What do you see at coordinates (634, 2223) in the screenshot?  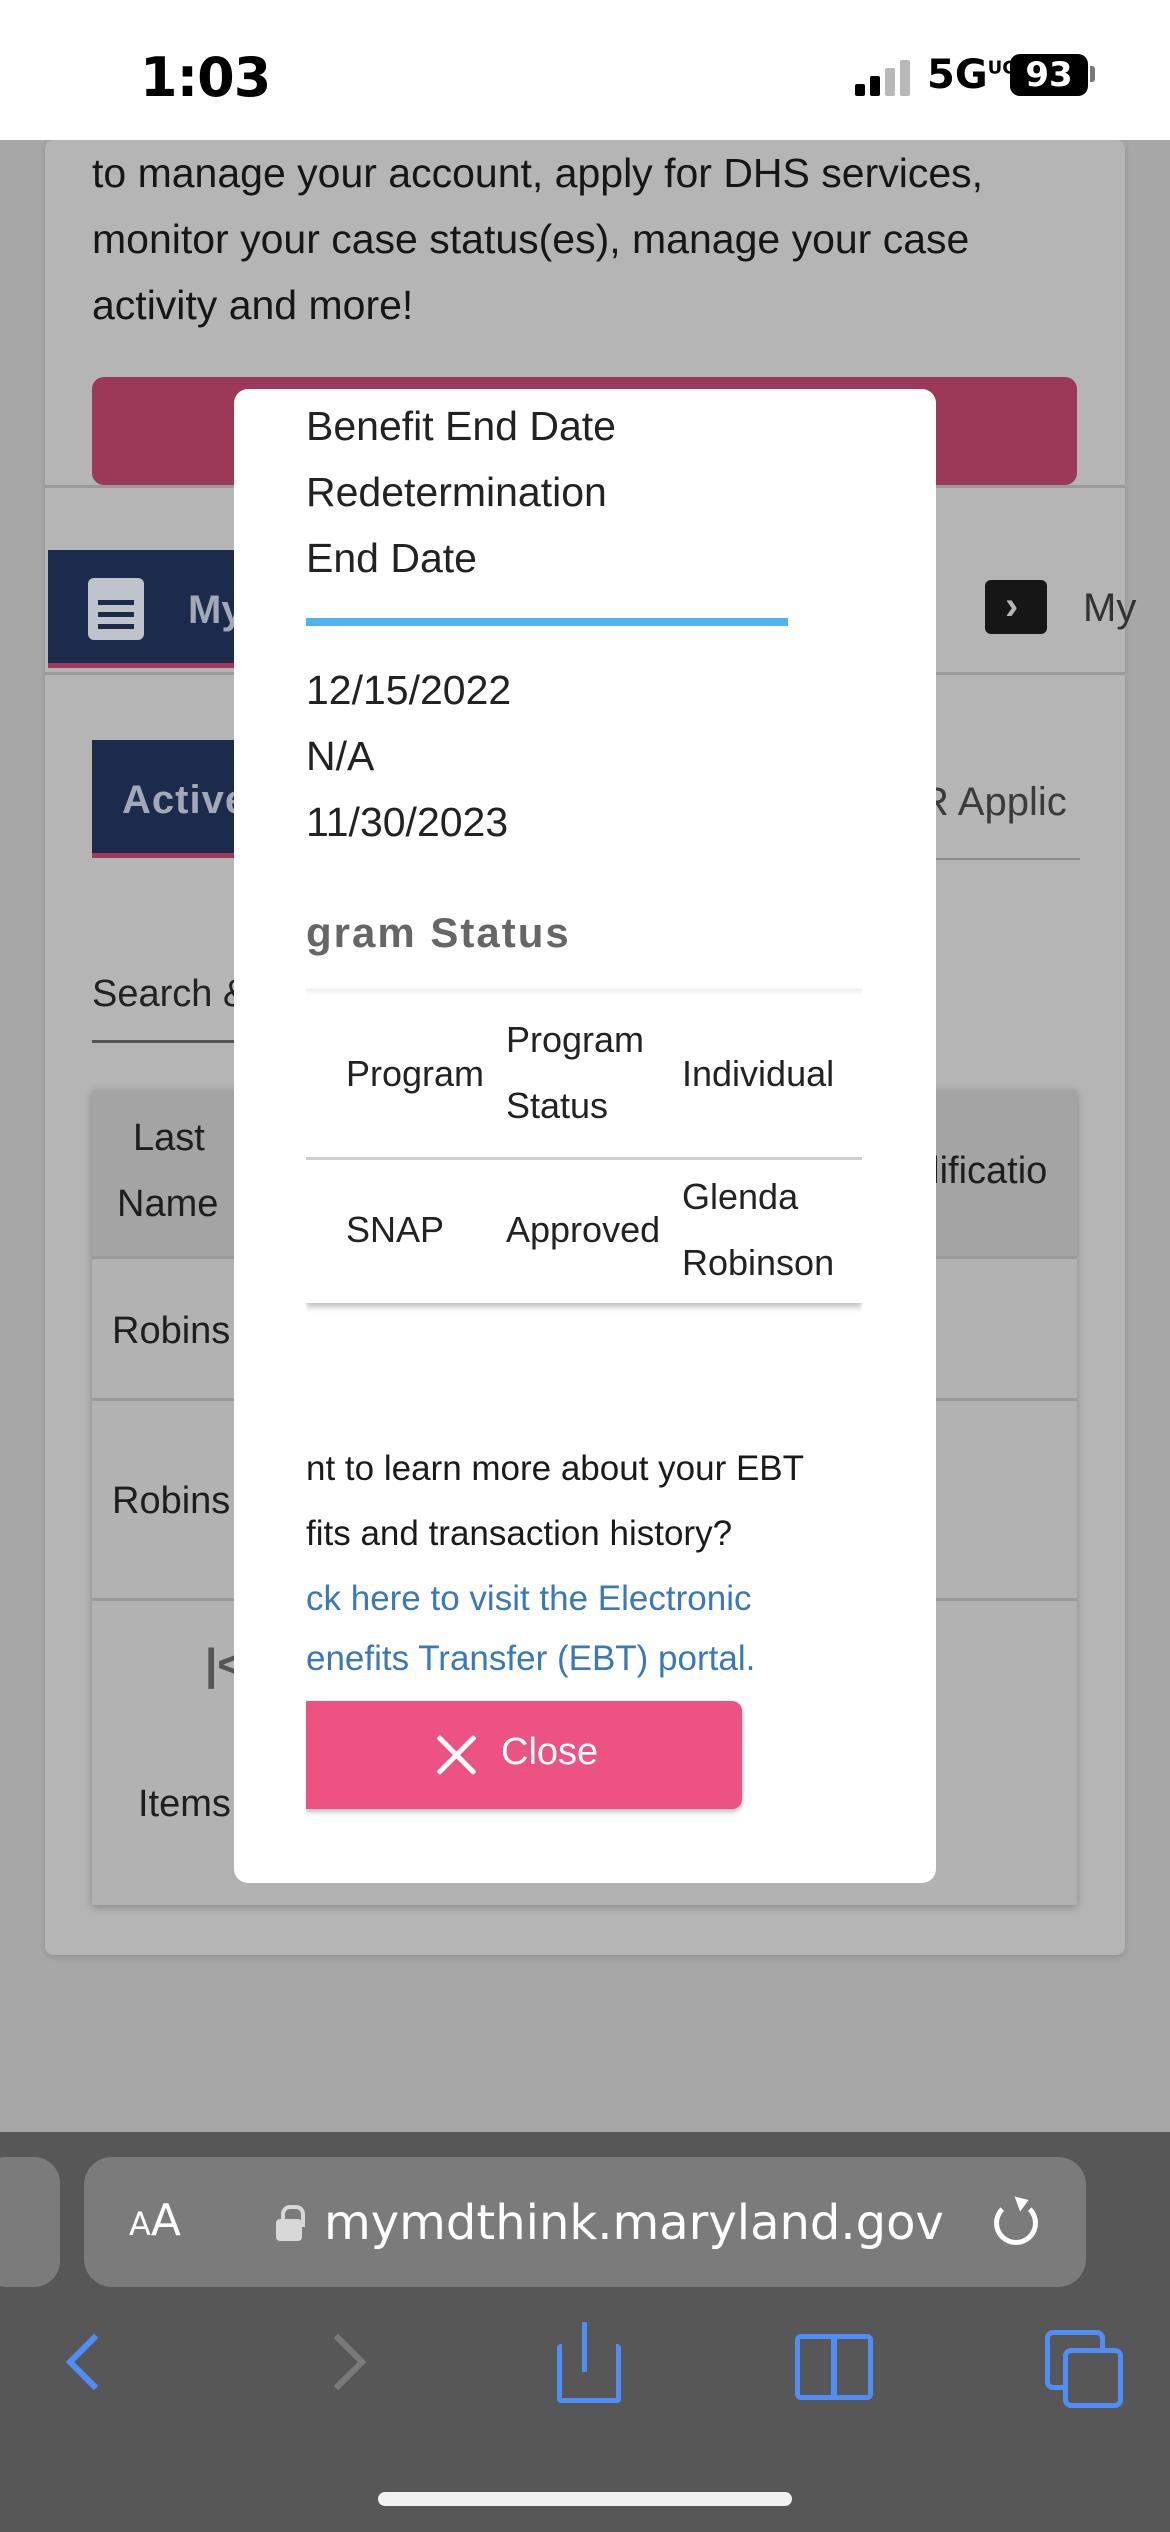 I see `url-text: mymdthink.maryland.gov` at bounding box center [634, 2223].